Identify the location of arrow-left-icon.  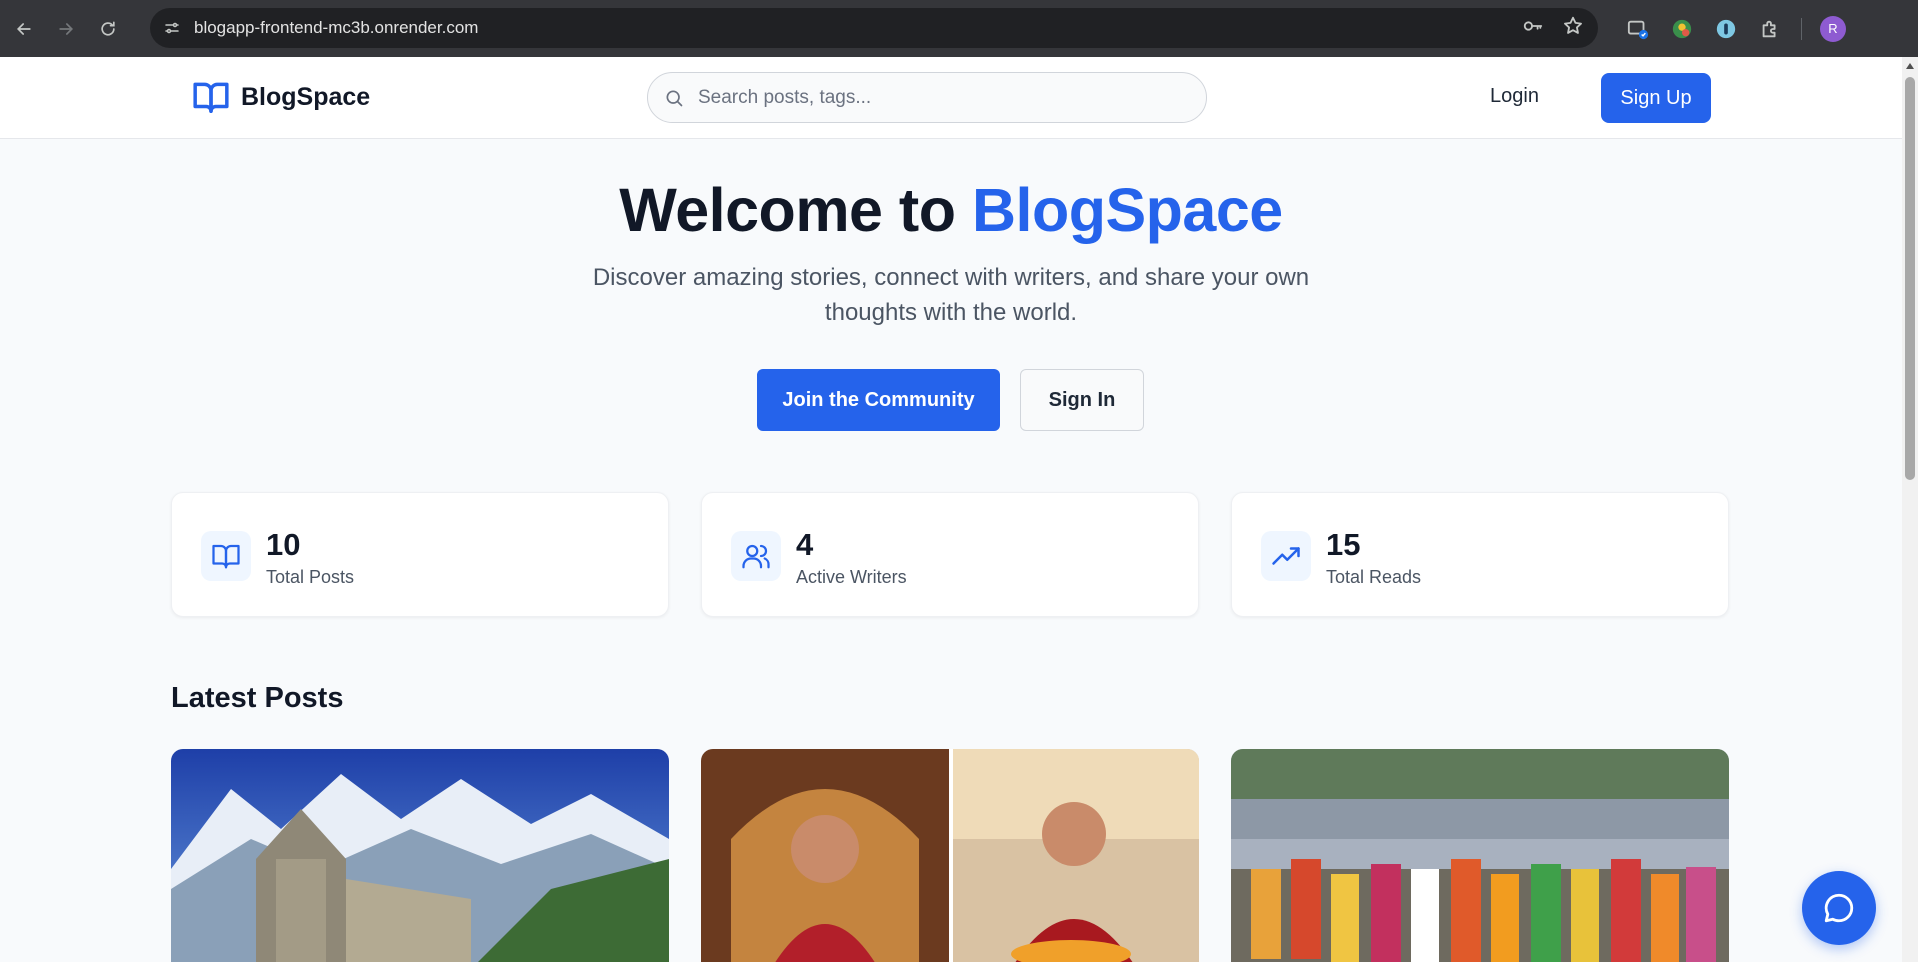
(23, 28).